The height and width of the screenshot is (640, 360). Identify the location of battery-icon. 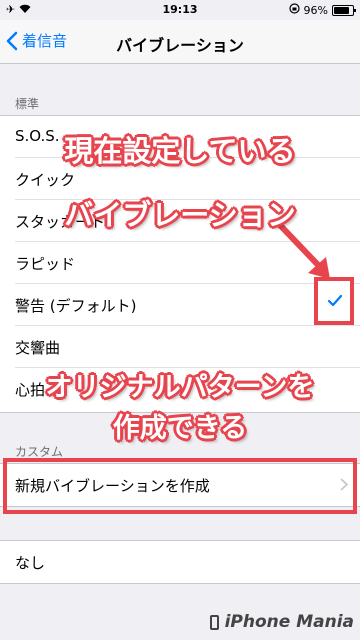
(344, 10).